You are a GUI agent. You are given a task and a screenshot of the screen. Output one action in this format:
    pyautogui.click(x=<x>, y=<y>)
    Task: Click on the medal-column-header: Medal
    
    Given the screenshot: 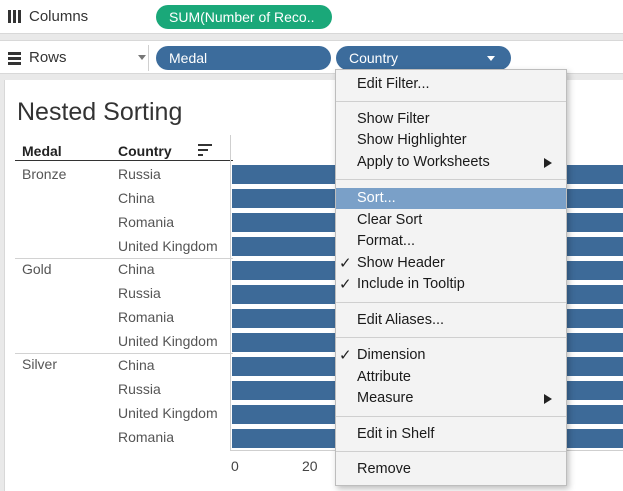 What is the action you would take?
    pyautogui.click(x=42, y=151)
    